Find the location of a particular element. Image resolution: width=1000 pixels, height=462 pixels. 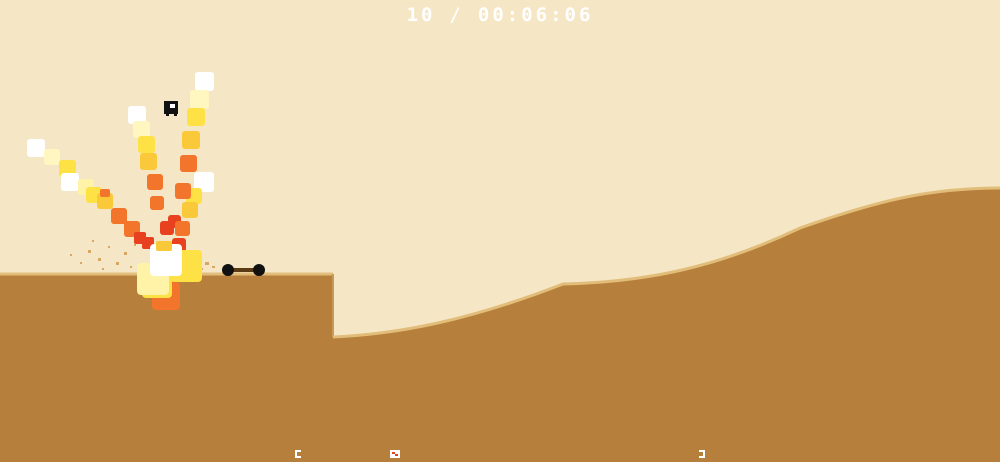

track-position-marker-icon is located at coordinates (395, 454).